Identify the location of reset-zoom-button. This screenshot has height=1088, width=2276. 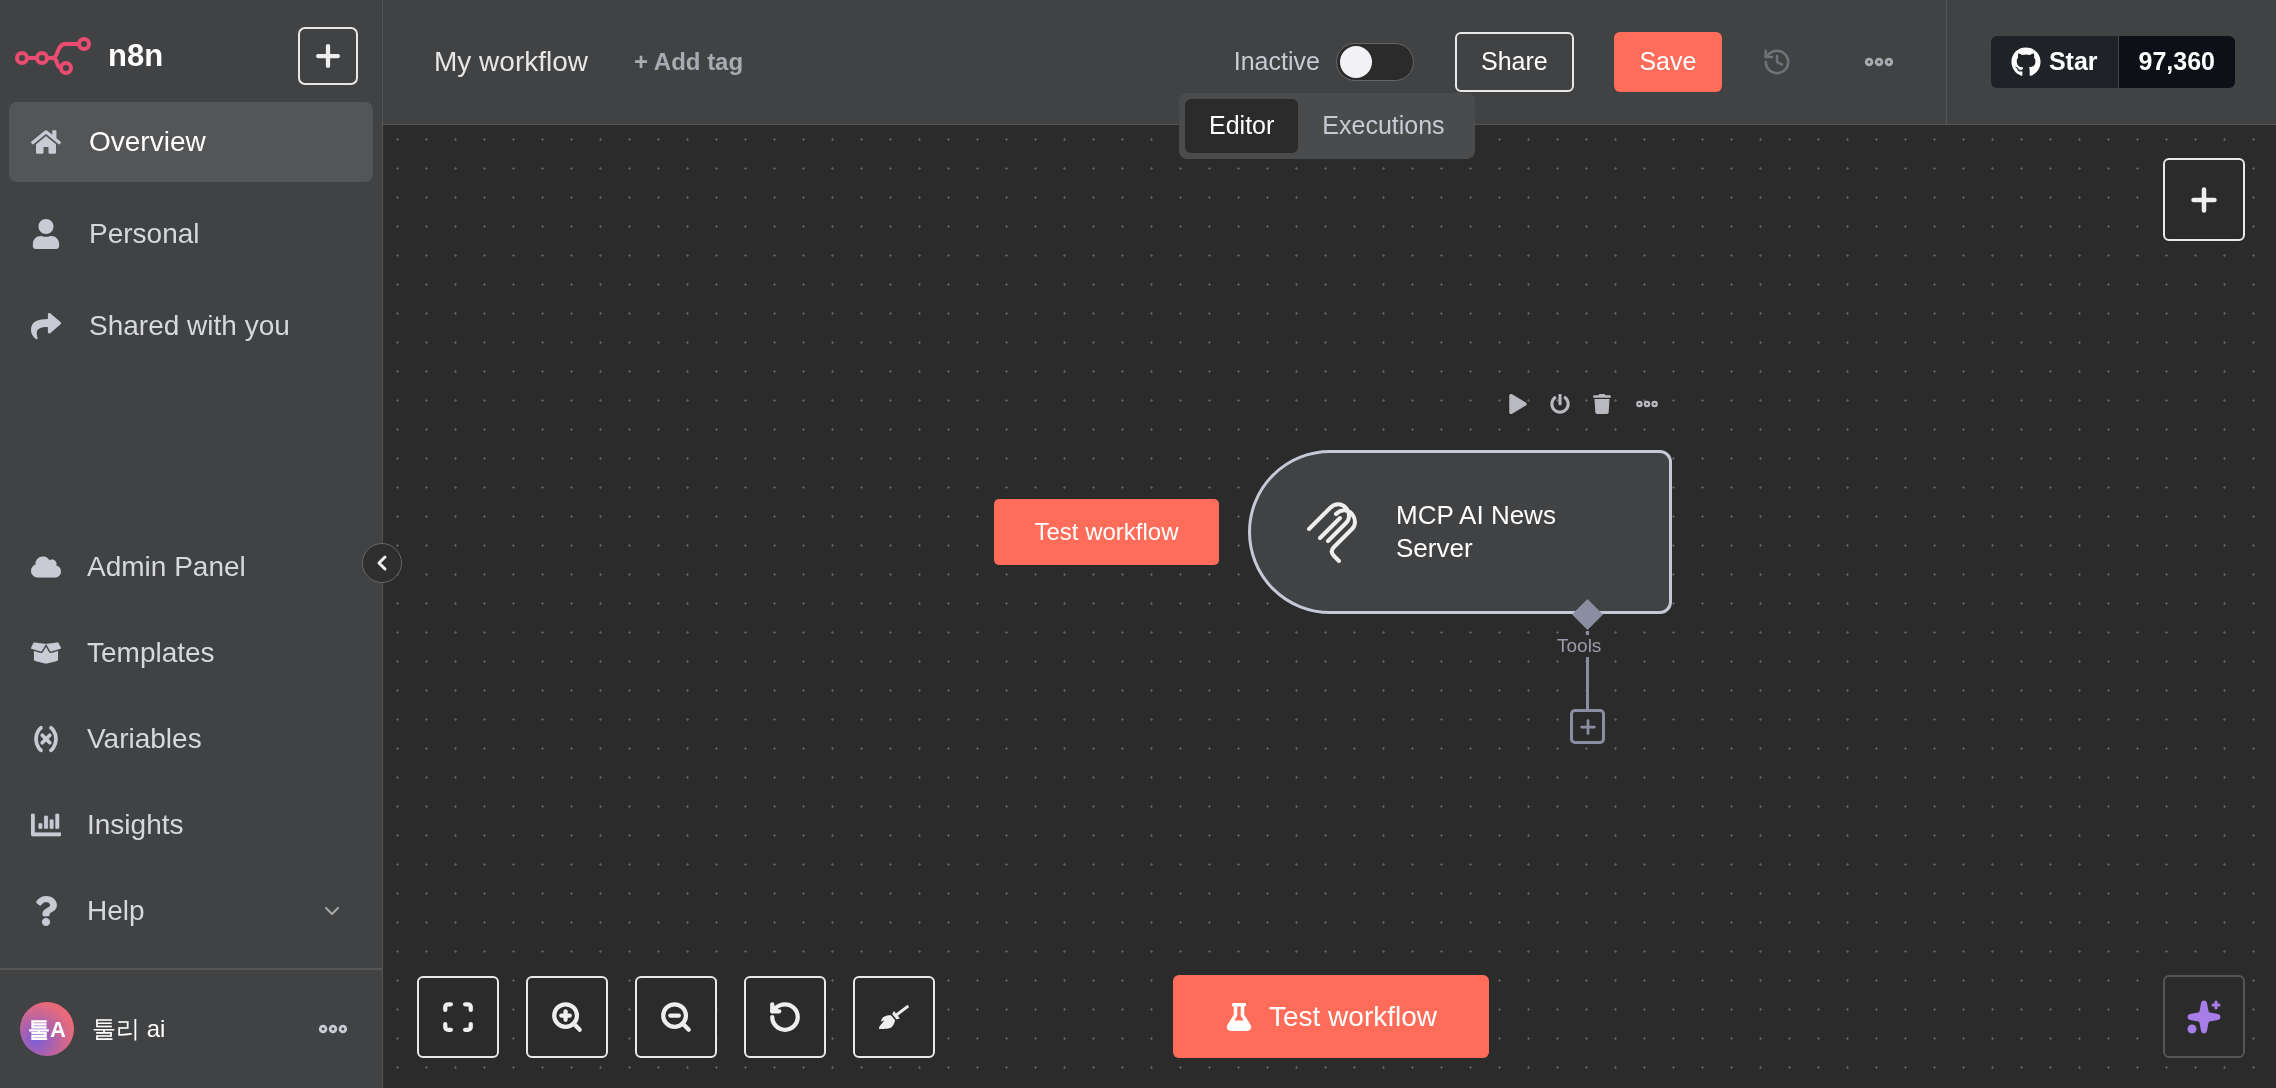
(785, 1016).